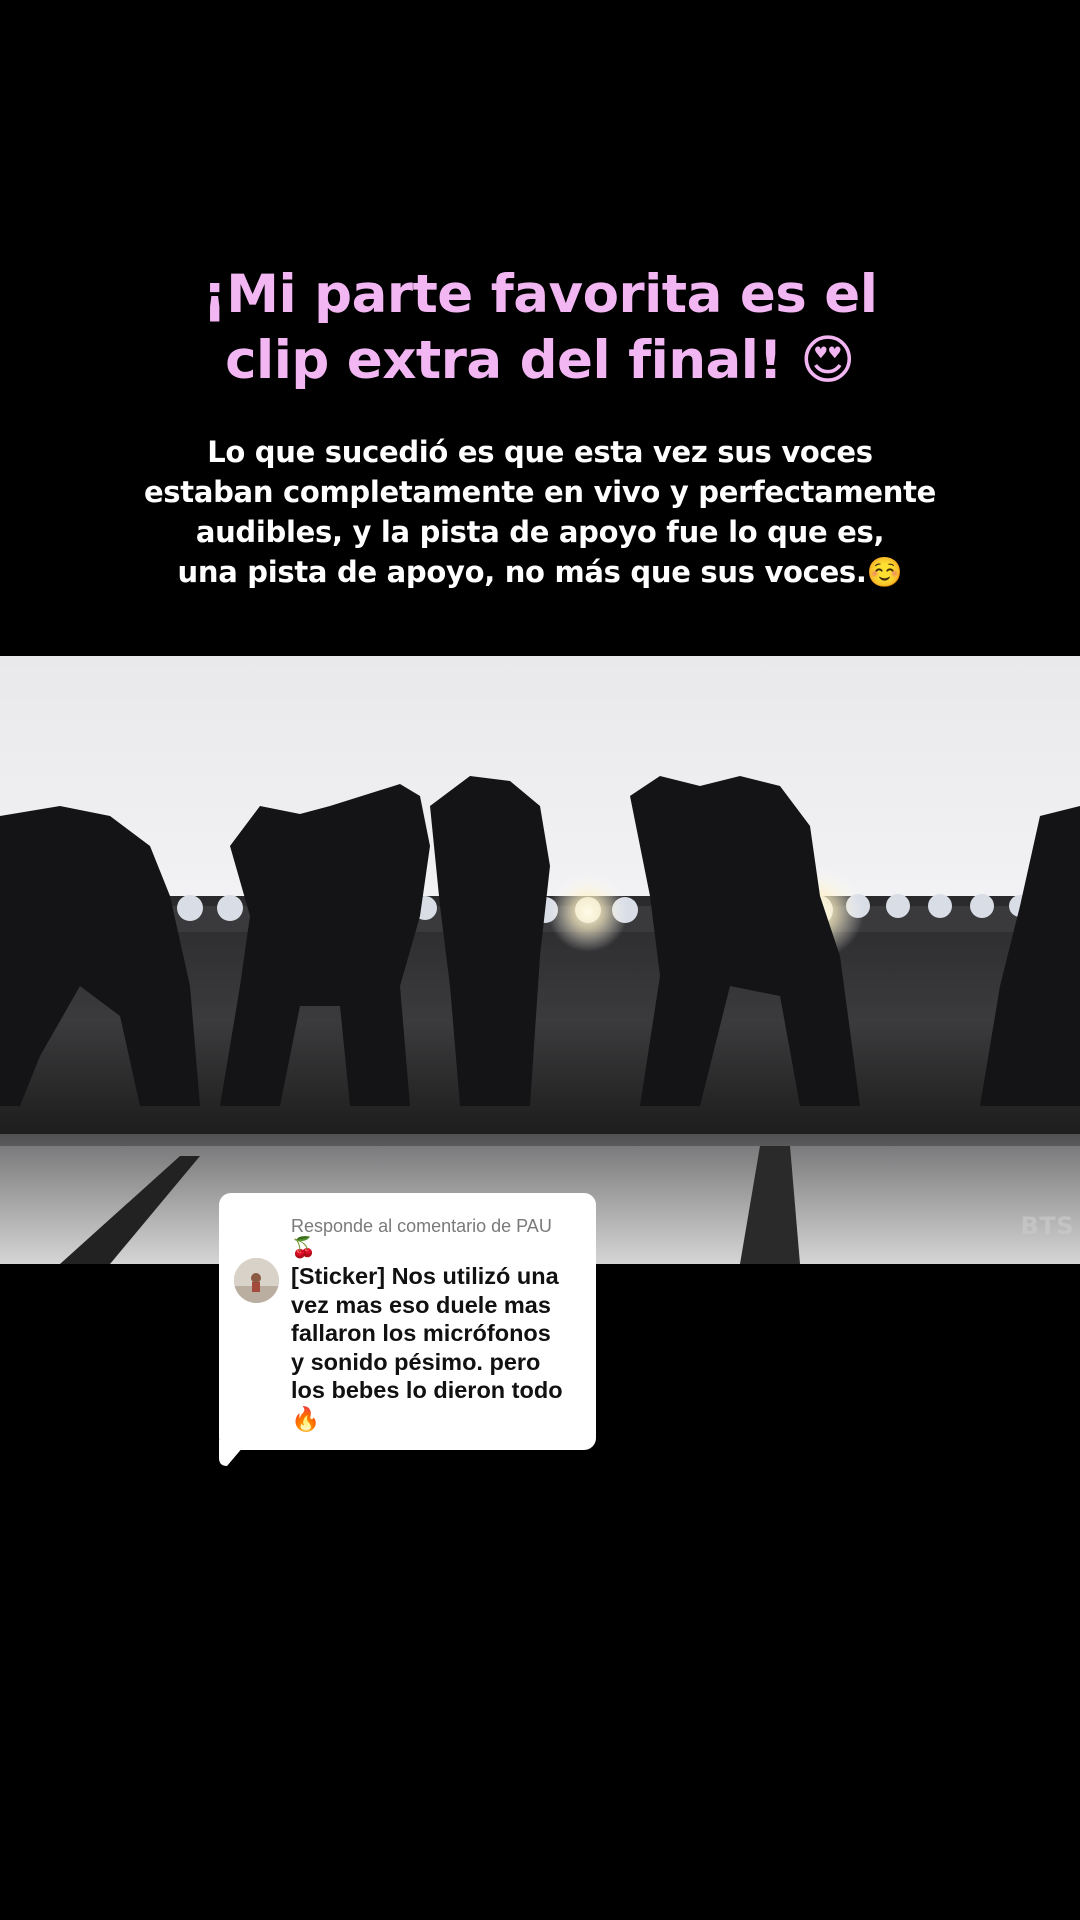  What do you see at coordinates (427, 1390) in the screenshot?
I see `reply-line-5: los bebes lo dieron todo` at bounding box center [427, 1390].